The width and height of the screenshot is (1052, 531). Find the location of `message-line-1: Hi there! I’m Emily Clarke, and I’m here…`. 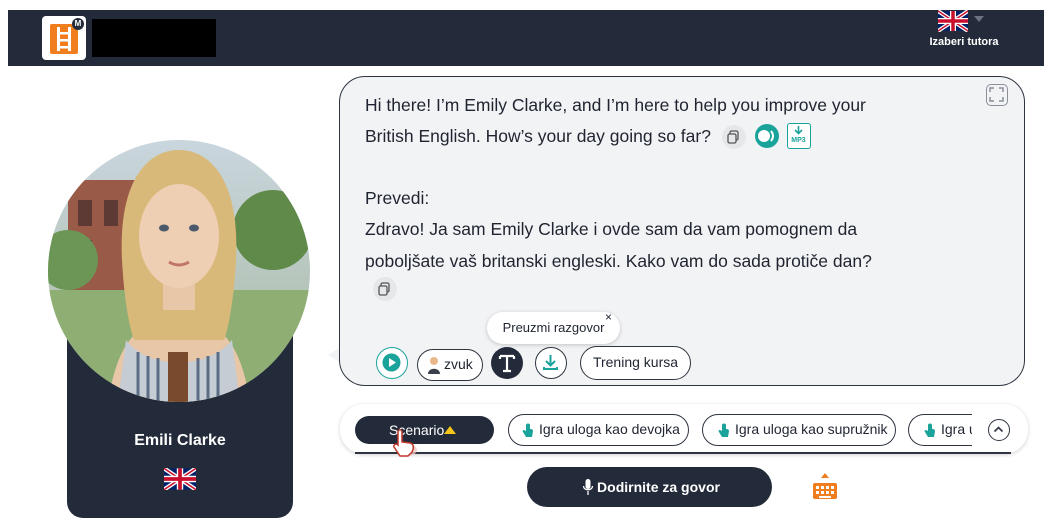

message-line-1: Hi there! I’m Emily Clarke, and I’m here… is located at coordinates (615, 105).